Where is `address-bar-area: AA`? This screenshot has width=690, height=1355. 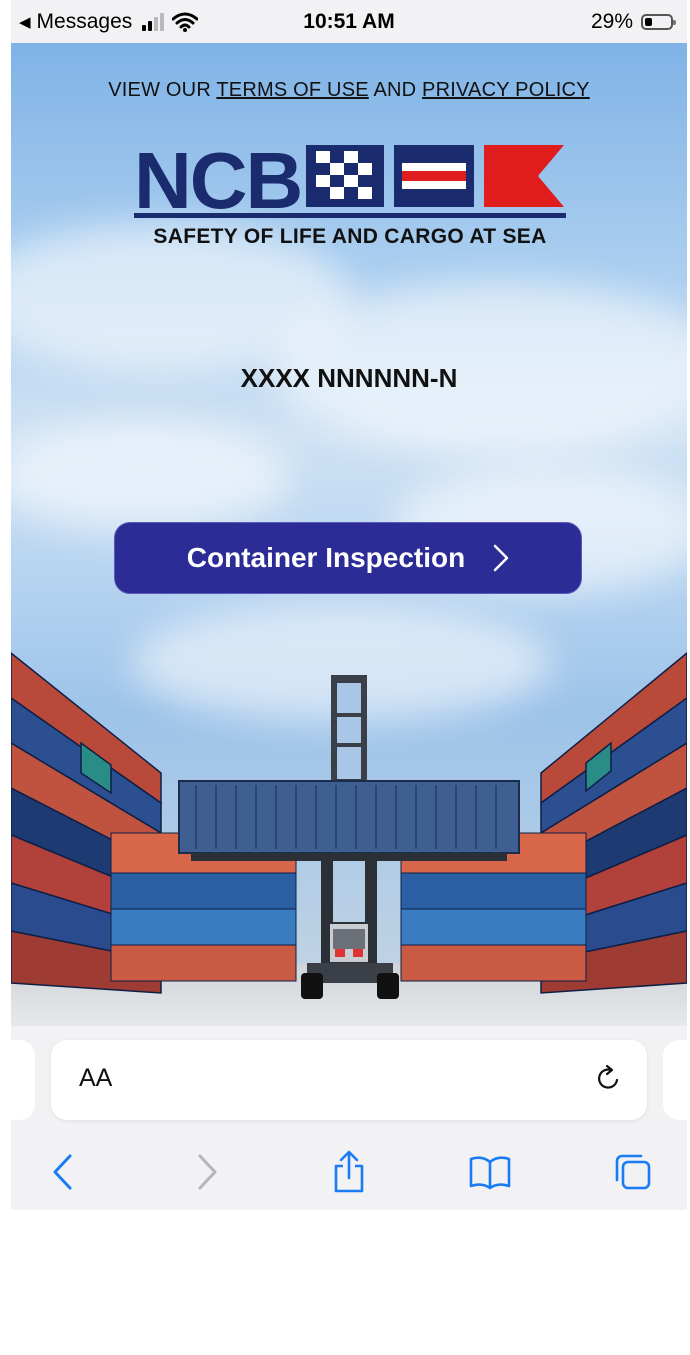 address-bar-area: AA is located at coordinates (349, 1082).